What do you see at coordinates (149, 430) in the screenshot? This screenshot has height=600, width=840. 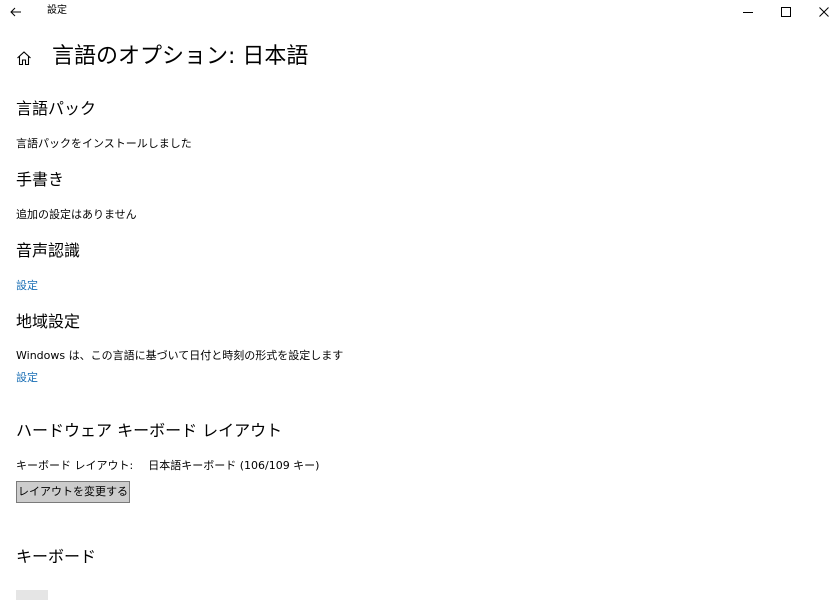 I see `hardware-keyboard-heading: ハードウェア キーボード レイアウト` at bounding box center [149, 430].